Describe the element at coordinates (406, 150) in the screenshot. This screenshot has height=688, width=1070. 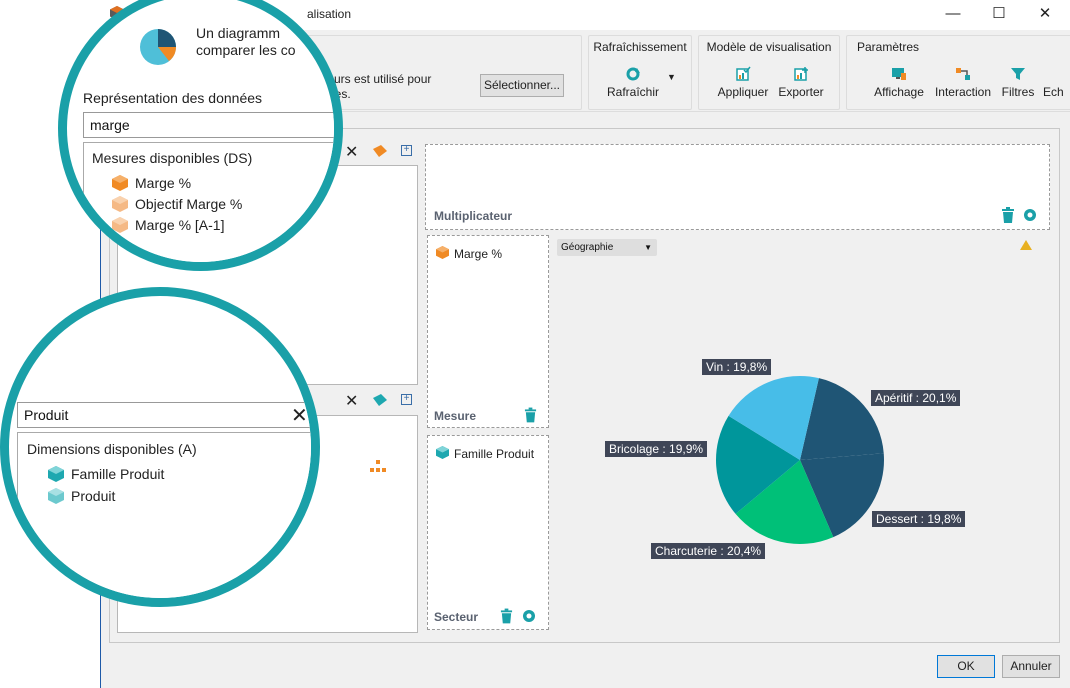
I see `expand-measures-icon: +` at that location.